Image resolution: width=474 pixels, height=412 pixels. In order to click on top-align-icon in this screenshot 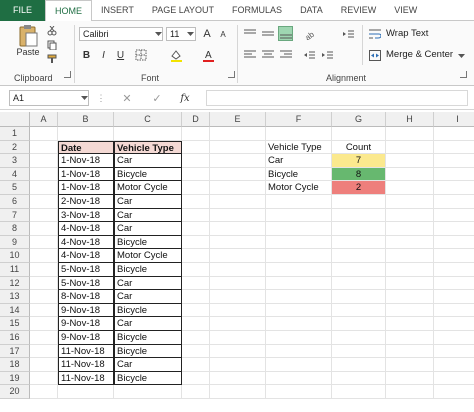, I will do `click(250, 34)`.